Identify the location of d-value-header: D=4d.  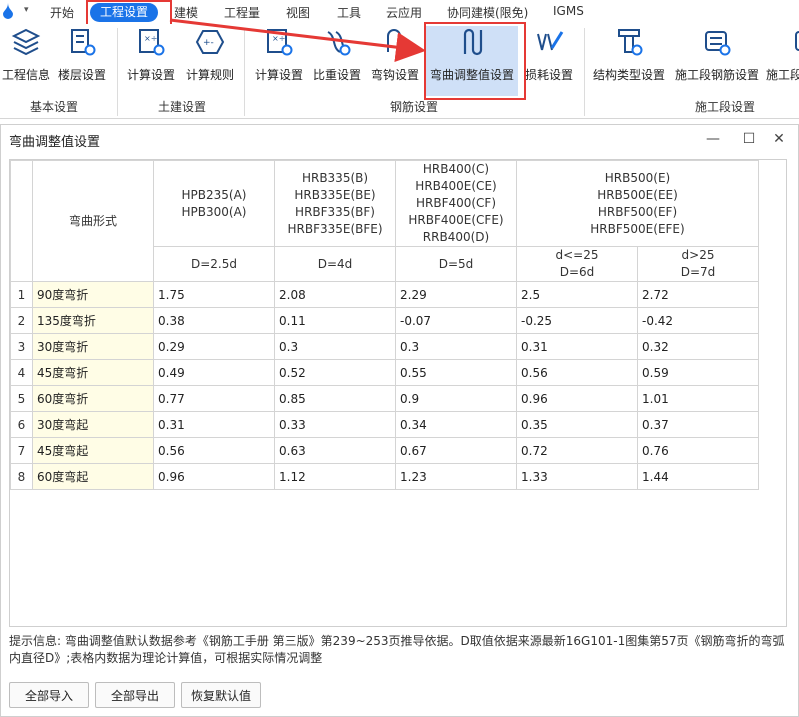
(335, 264).